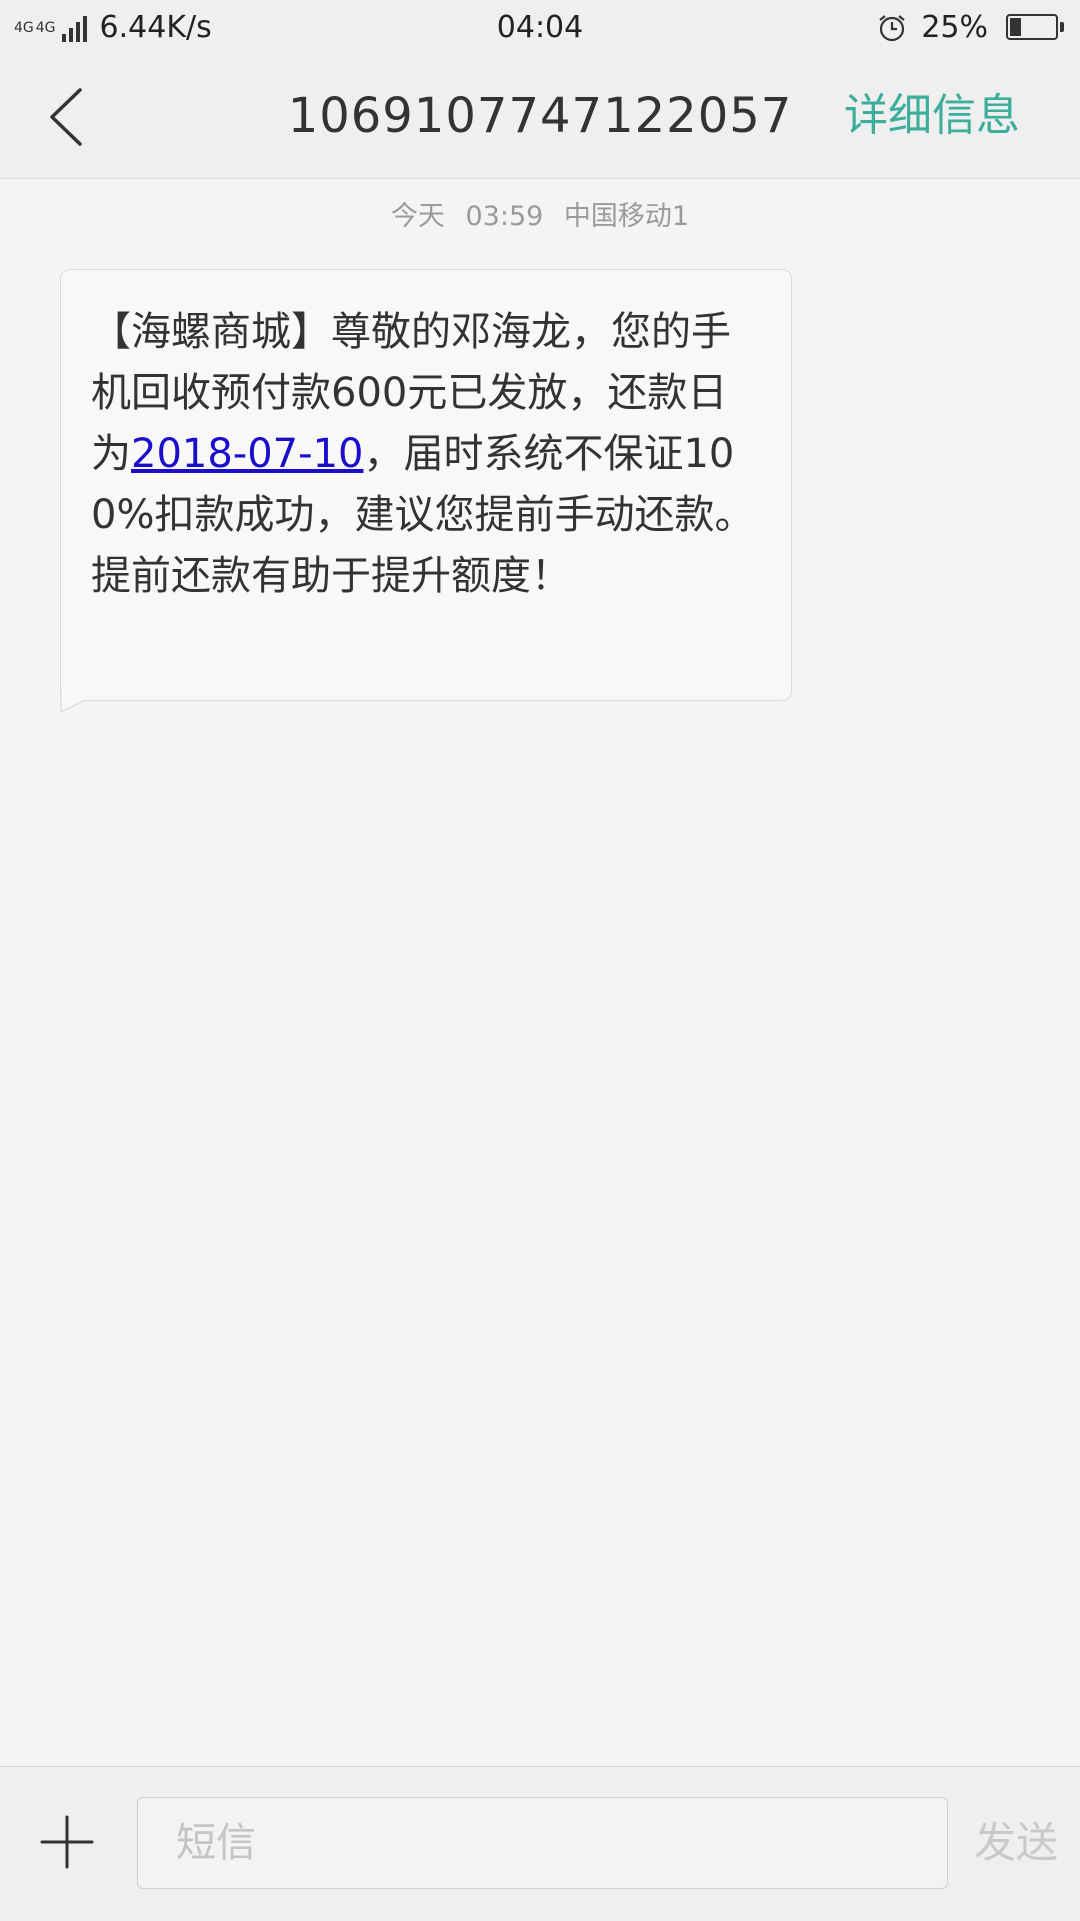  I want to click on add-icon, so click(67, 1842).